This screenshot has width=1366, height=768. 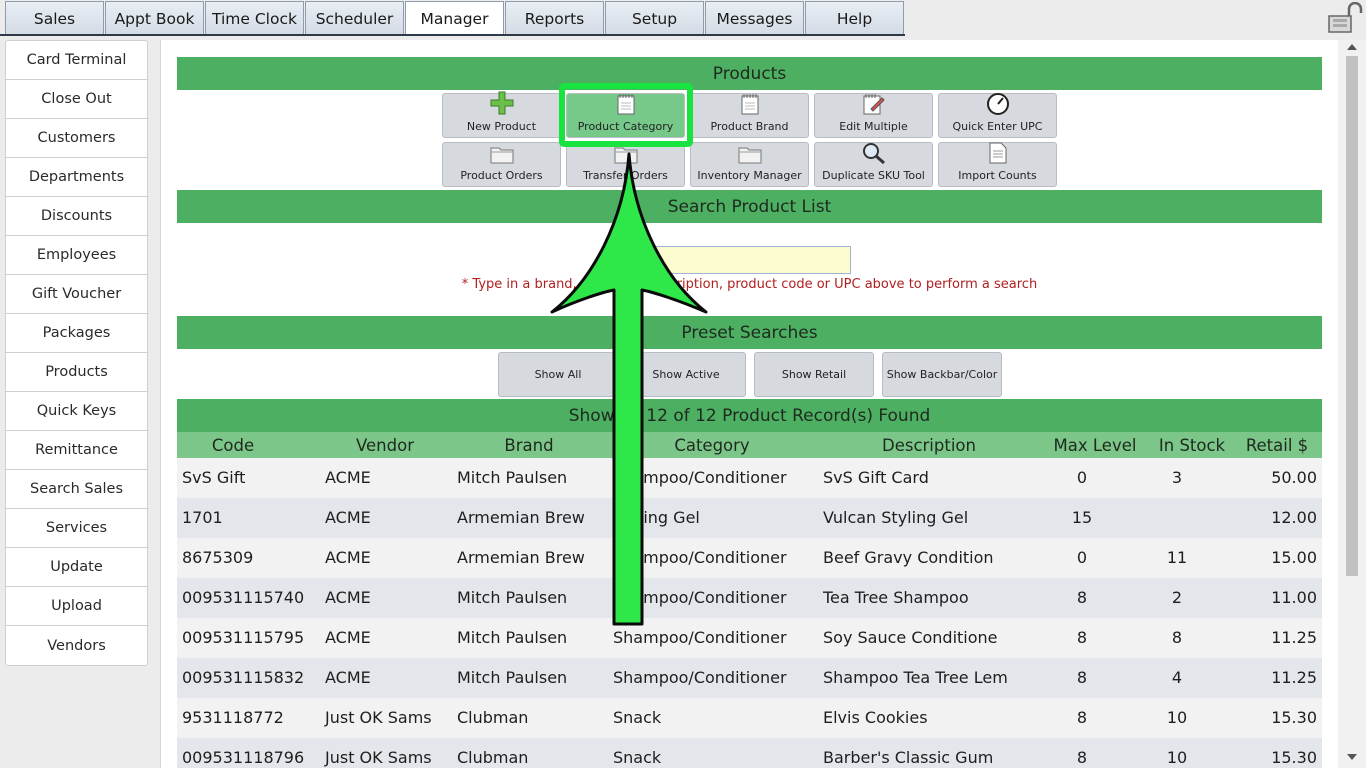 I want to click on scroll-up-icon, so click(x=1352, y=47).